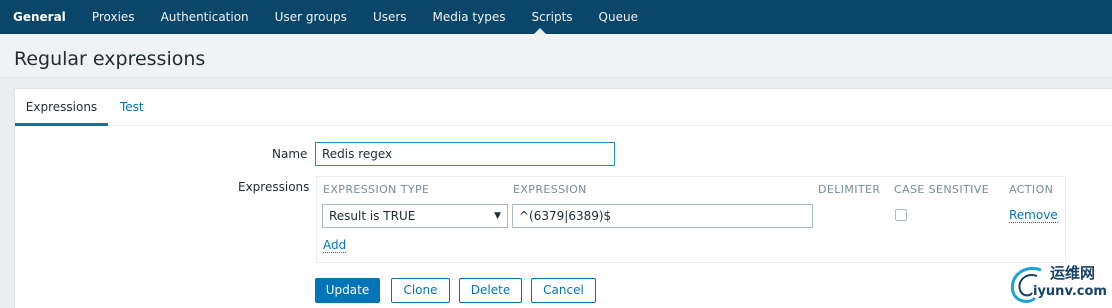  What do you see at coordinates (390, 17) in the screenshot?
I see `nav-item-users: Users` at bounding box center [390, 17].